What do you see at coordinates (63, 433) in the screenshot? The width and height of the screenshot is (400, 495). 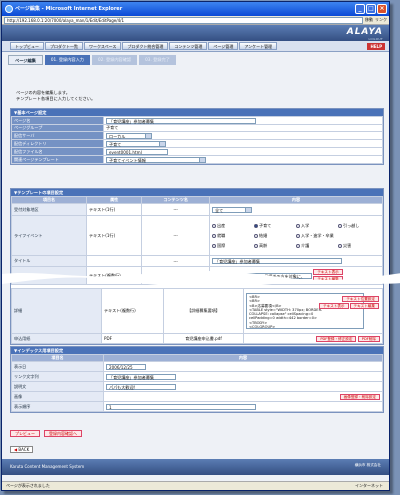 I see `confirm-button: 登録内容確認へ` at bounding box center [63, 433].